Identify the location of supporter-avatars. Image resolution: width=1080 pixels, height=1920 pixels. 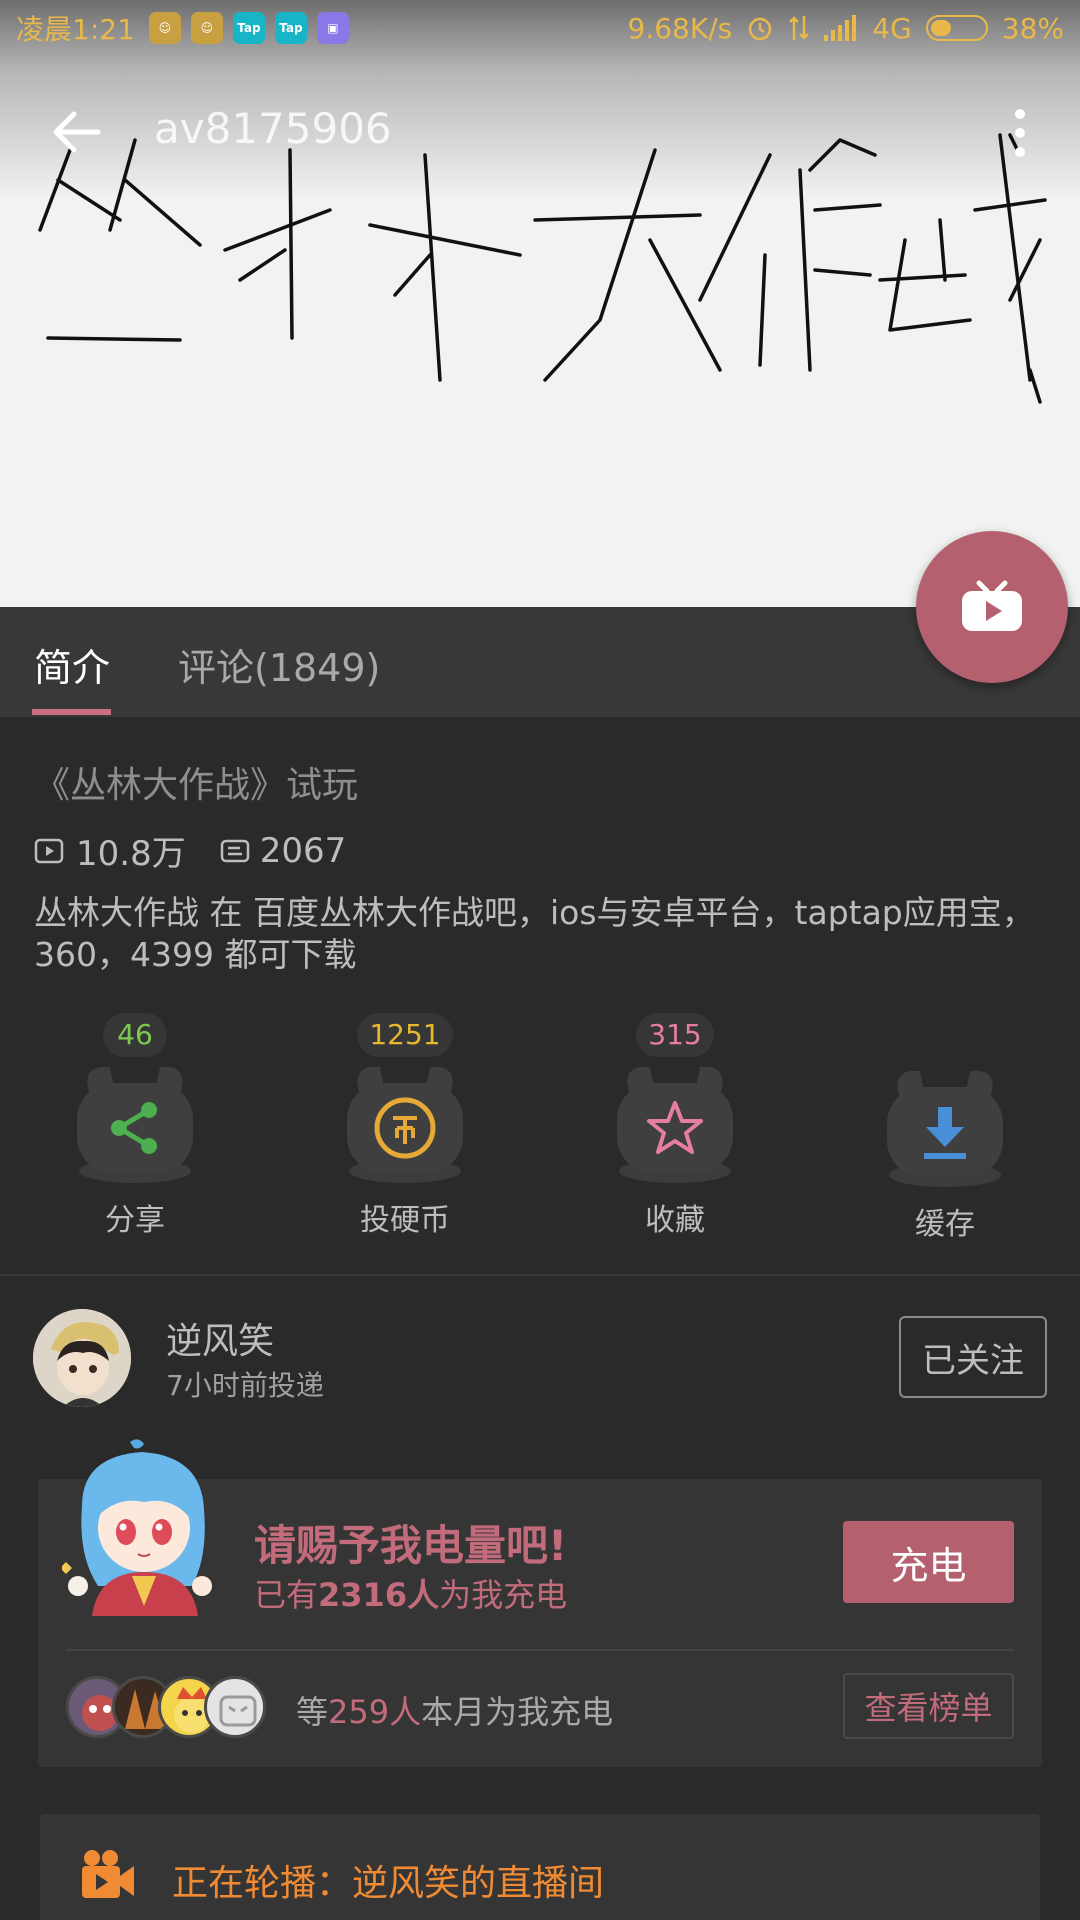
(171, 1707).